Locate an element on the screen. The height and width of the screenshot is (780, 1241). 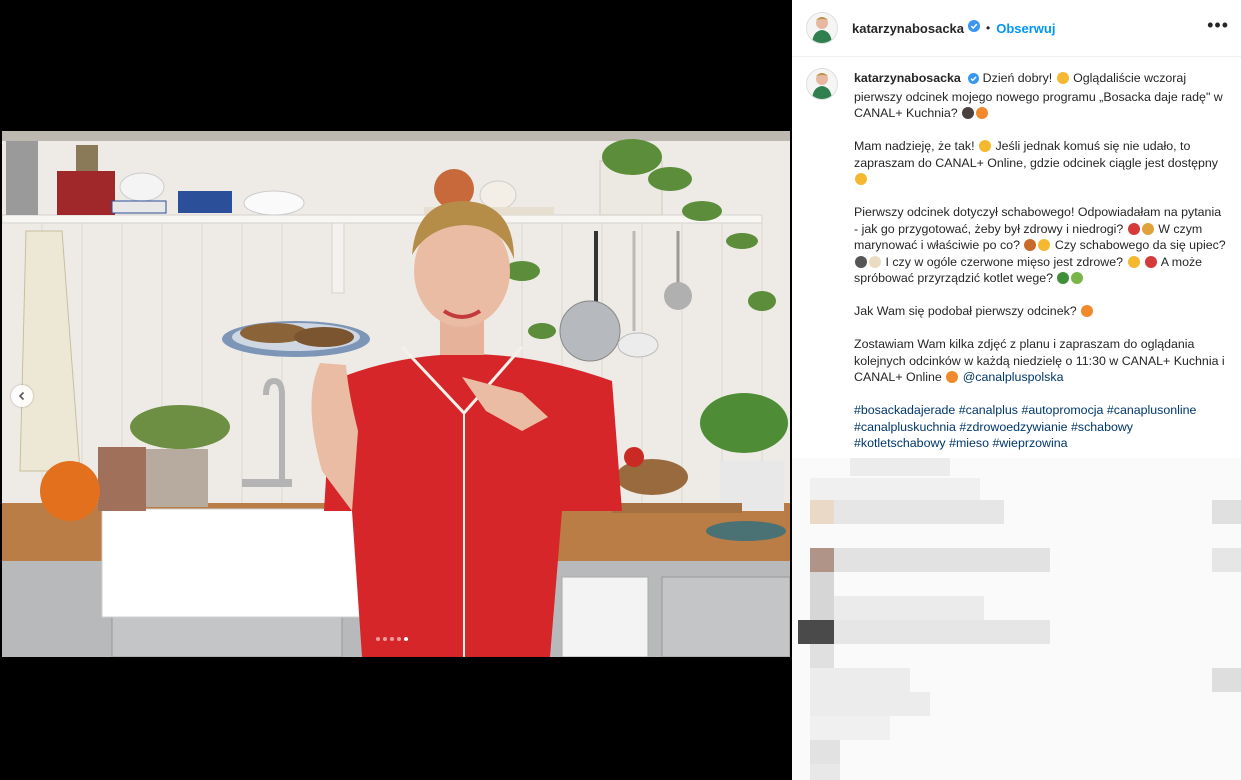
avatar is located at coordinates (822, 28).